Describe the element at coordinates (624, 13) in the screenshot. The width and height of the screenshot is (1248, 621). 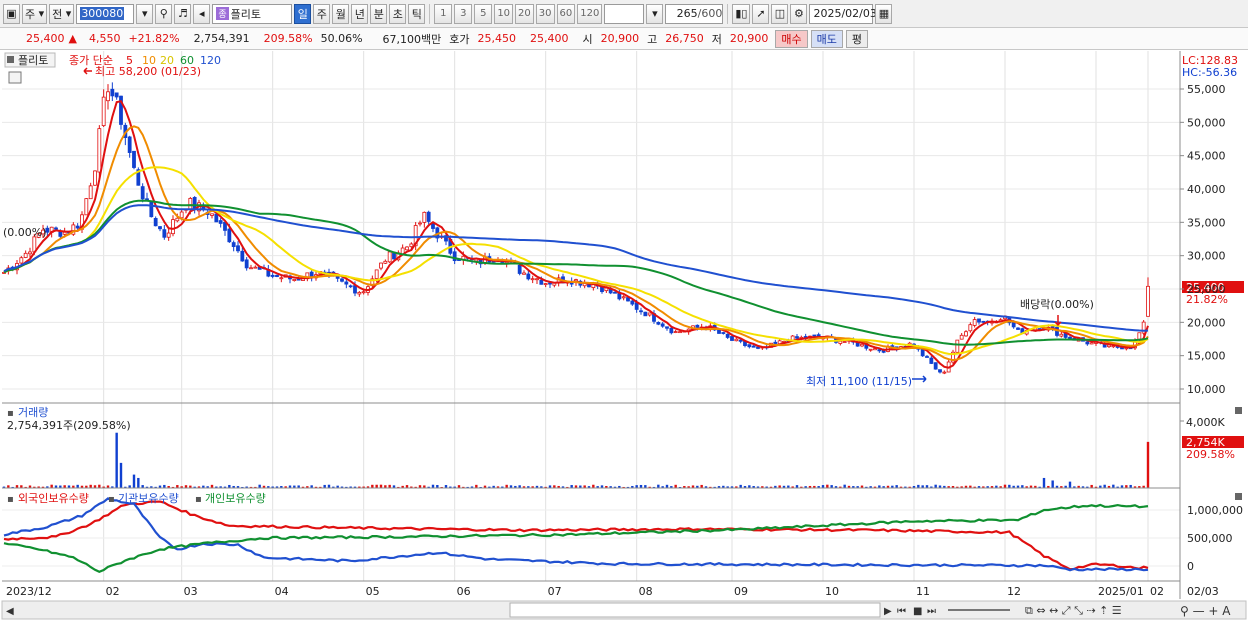
I see `interval-custom-input` at that location.